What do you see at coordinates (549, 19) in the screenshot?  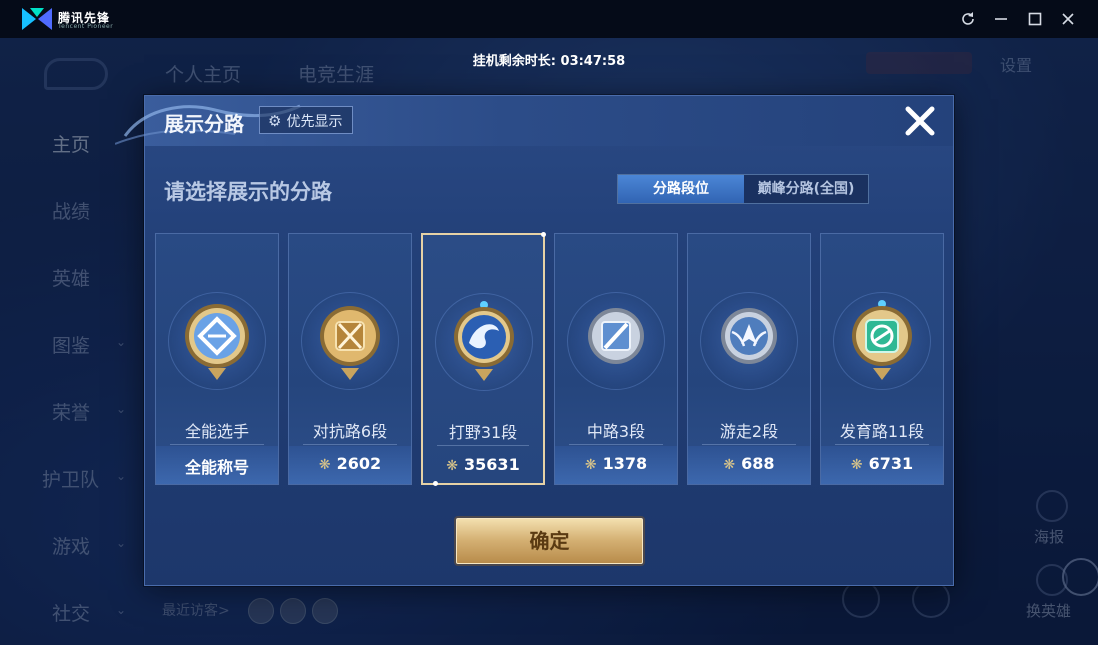 I see `window-titlebar: 腾讯先锋 Tencent Pioneer` at bounding box center [549, 19].